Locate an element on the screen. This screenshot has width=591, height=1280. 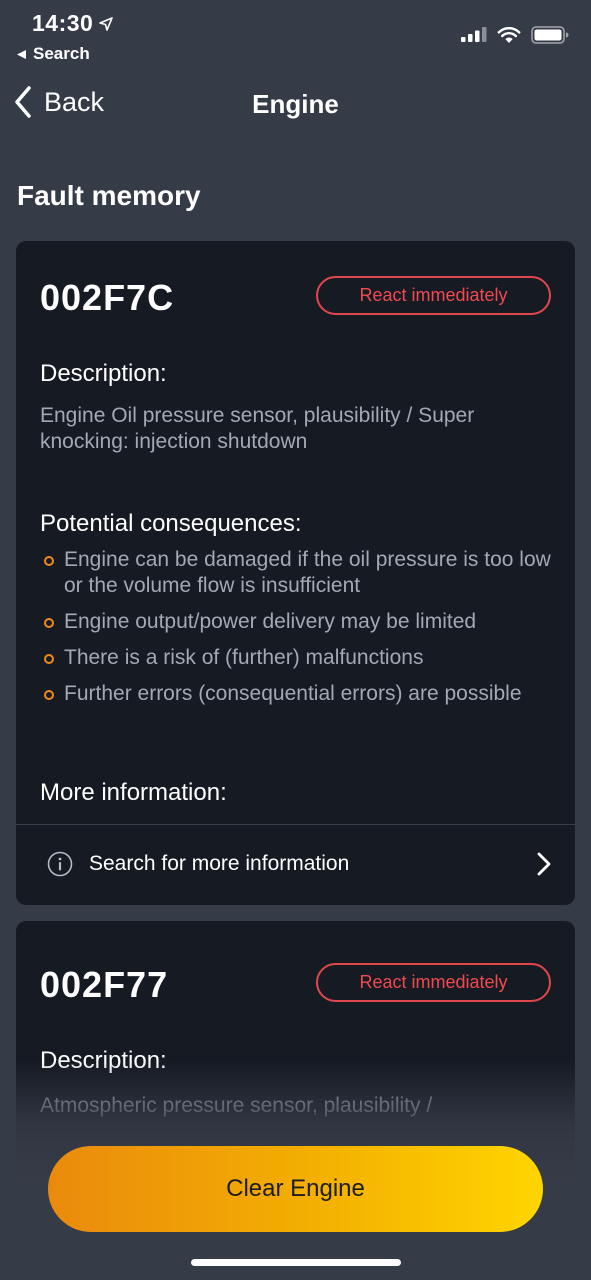
info-icon is located at coordinates (60, 864).